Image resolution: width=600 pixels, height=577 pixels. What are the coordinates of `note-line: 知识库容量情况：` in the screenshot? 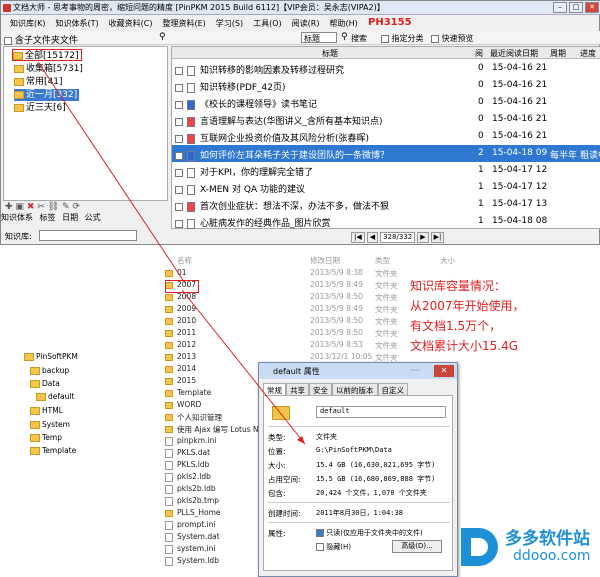 It's located at (458, 286).